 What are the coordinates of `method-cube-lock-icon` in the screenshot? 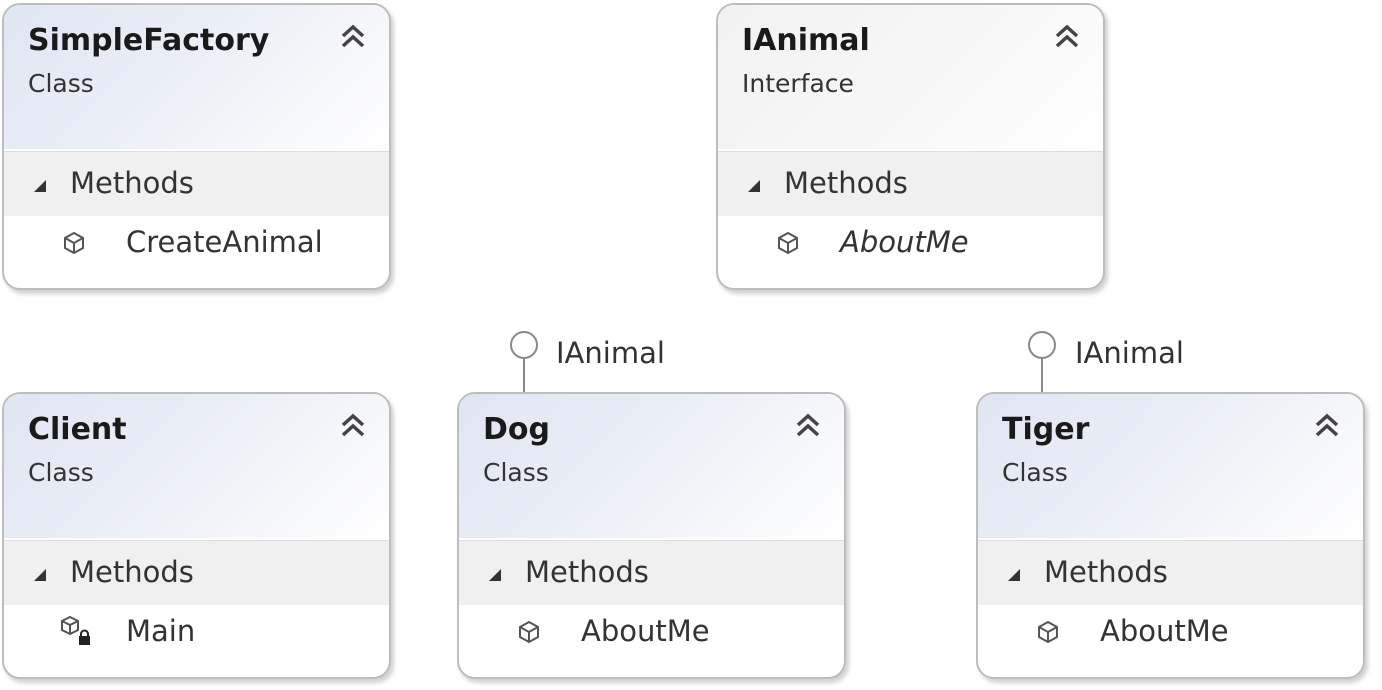 It's located at (75, 630).